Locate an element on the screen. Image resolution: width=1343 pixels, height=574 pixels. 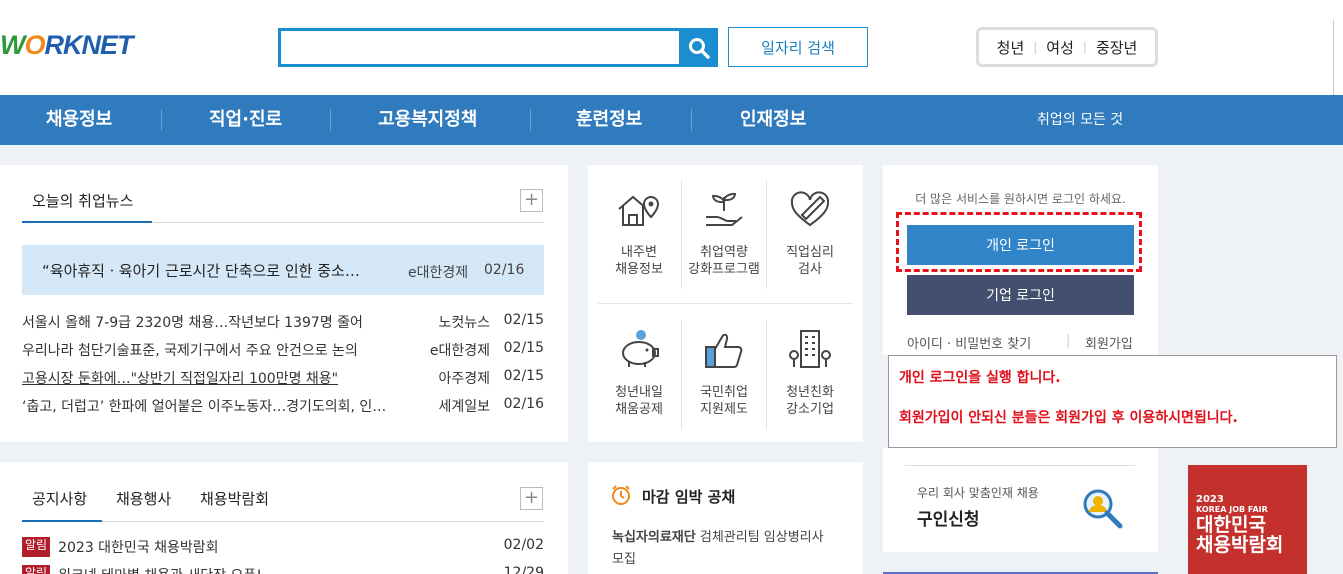
featured-news-source: e대한경제 is located at coordinates (438, 273).